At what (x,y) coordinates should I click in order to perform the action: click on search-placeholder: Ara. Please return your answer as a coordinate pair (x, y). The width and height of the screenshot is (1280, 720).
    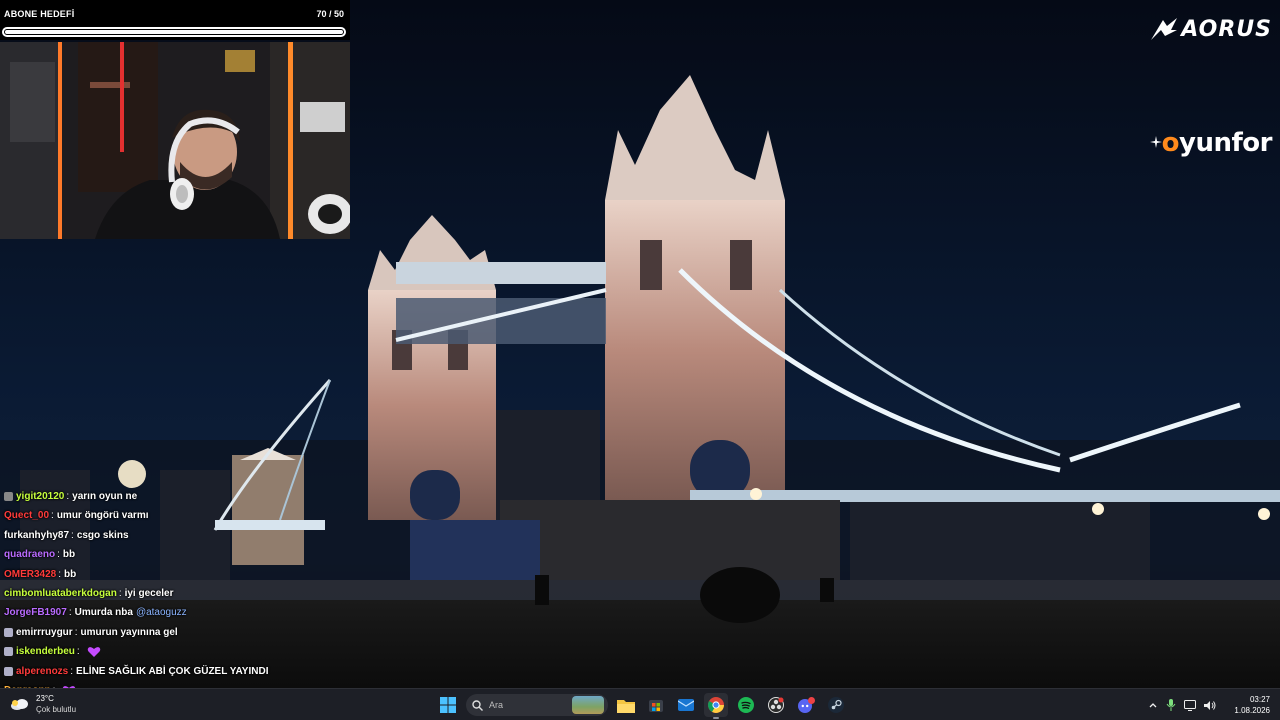
    Looking at the image, I should click on (496, 705).